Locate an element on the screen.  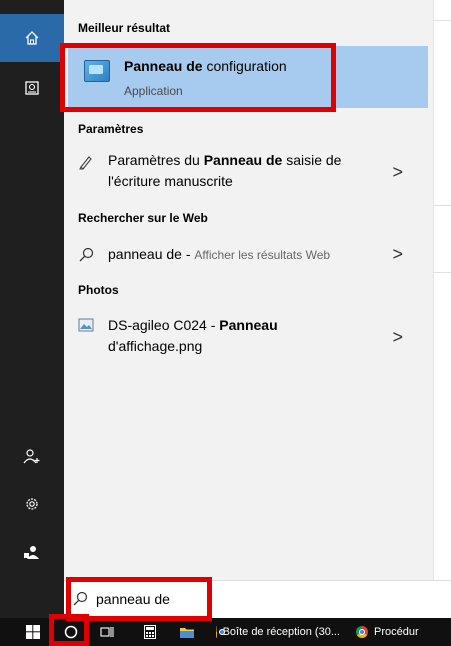
folder-icon is located at coordinates (187, 632).